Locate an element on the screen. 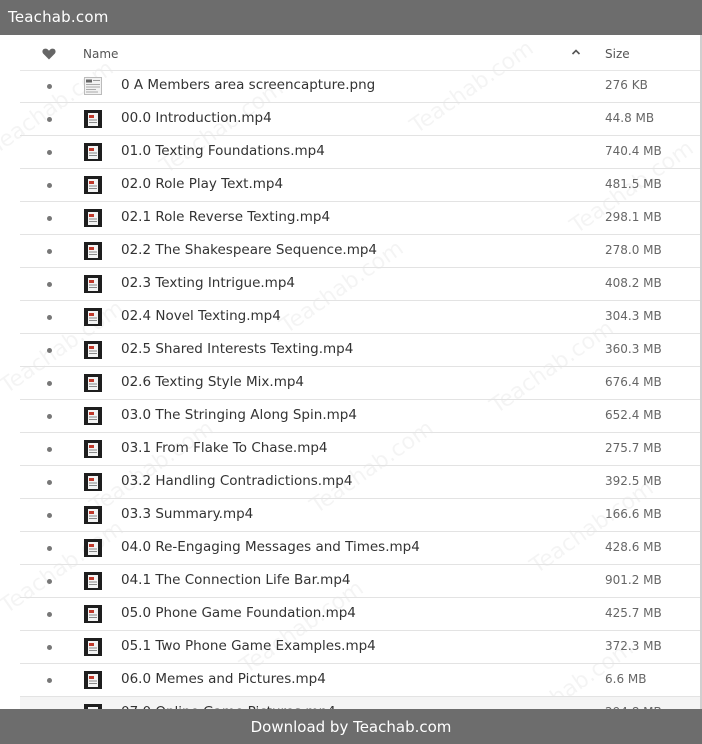 The width and height of the screenshot is (702, 744). file-size: 276 KB is located at coordinates (626, 85).